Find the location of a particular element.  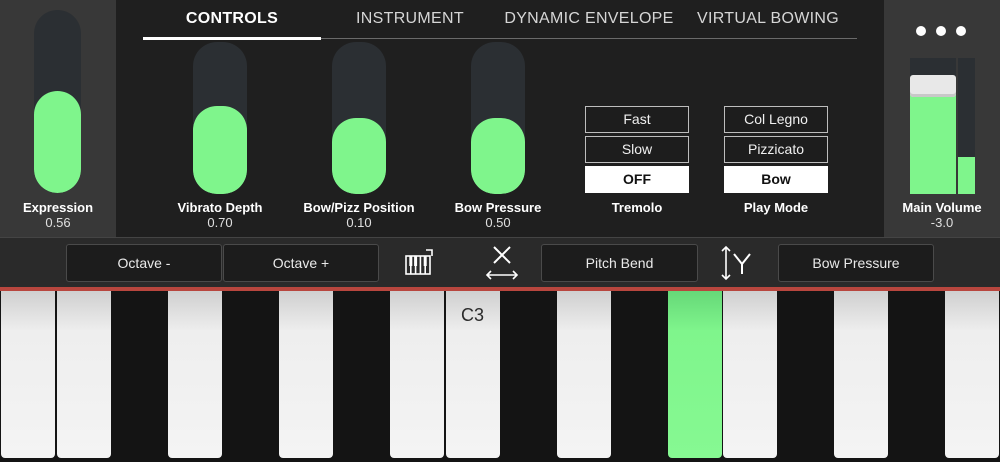

bow-pizz-position-value: 0.10 is located at coordinates (359, 222).